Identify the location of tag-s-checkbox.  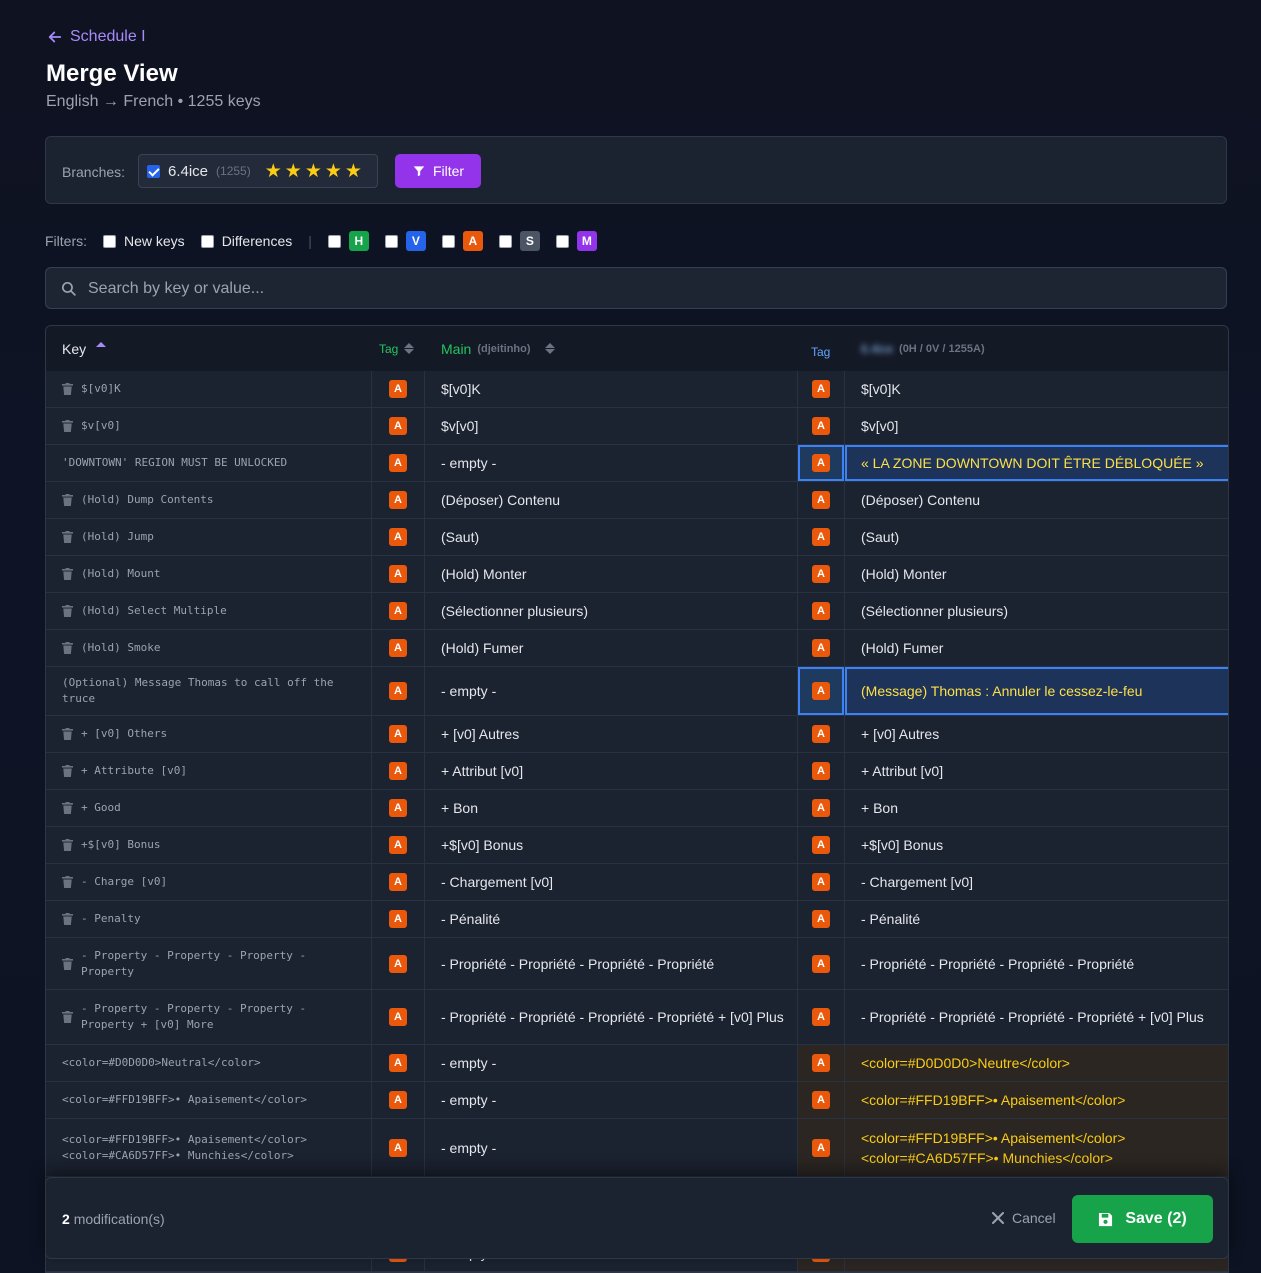
(505, 241).